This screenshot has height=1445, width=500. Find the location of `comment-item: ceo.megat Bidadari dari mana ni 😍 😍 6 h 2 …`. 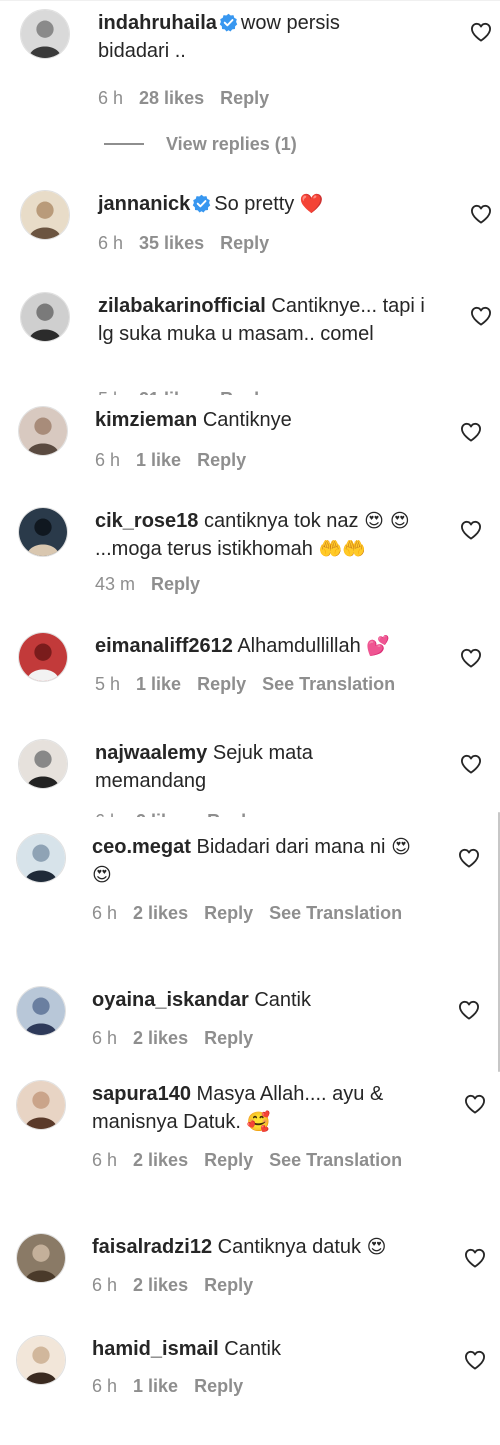

comment-item: ceo.megat Bidadari dari mana ni 😍 😍 6 h 2 … is located at coordinates (250, 888).